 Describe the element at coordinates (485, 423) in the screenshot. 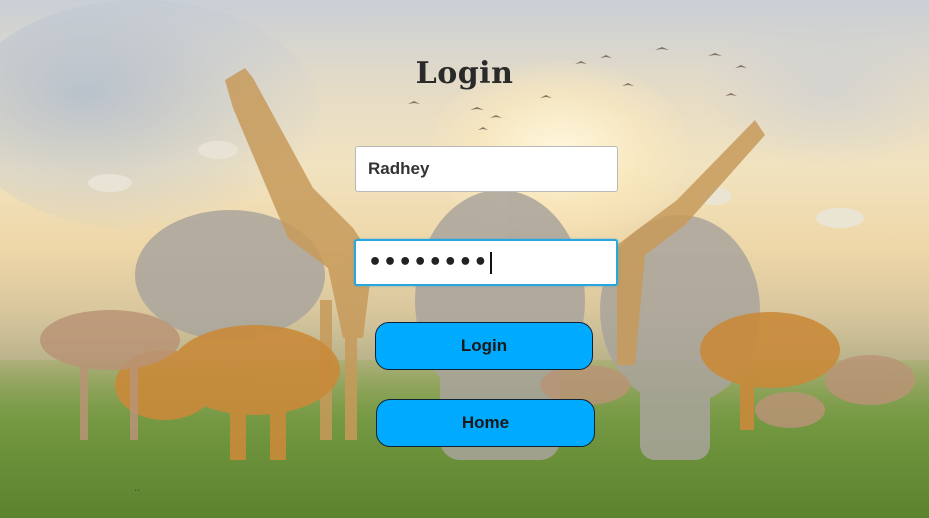

I see `home-button: Home` at that location.